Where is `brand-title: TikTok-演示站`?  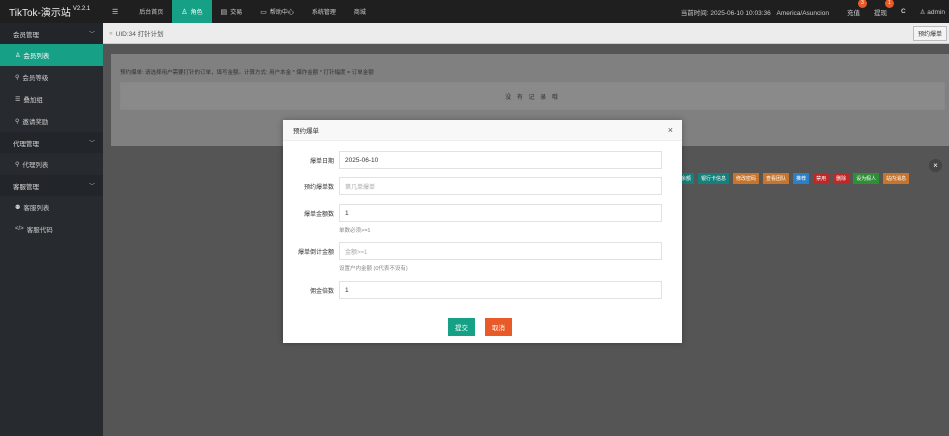
brand-title: TikTok-演示站 is located at coordinates (40, 13).